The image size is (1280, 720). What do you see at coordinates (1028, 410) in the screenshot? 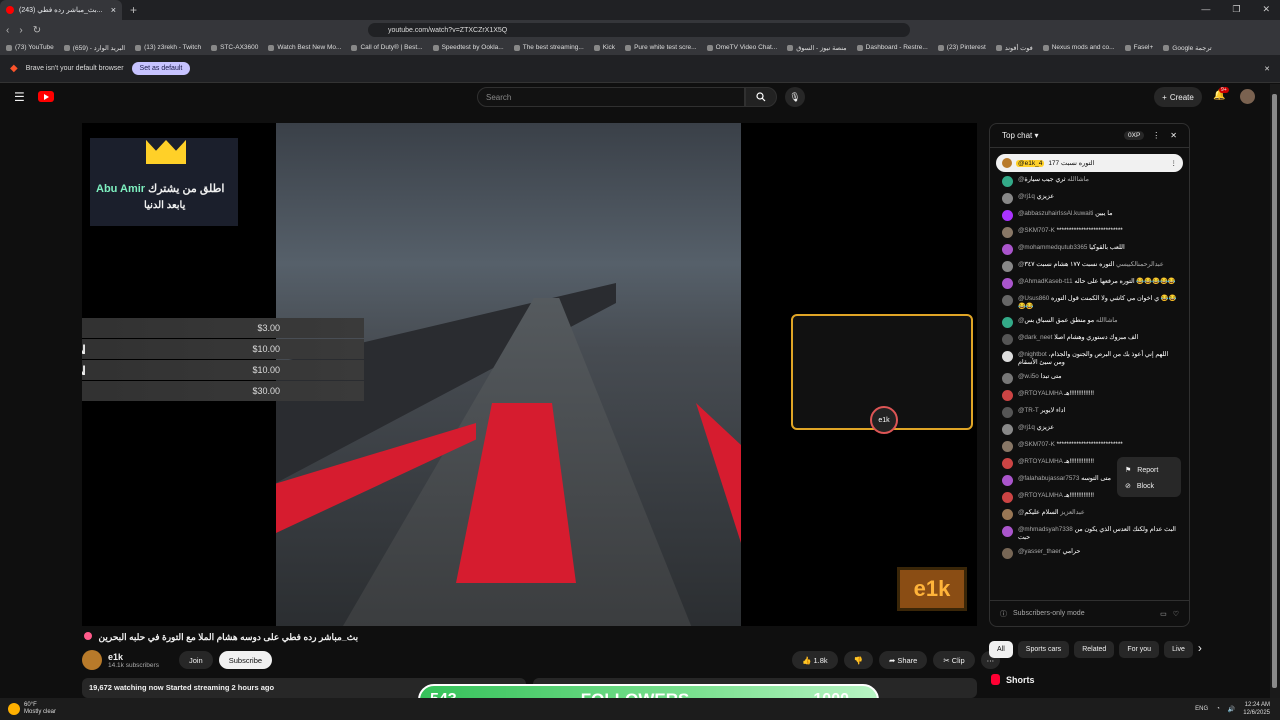
I see `chat-author: @TR-T` at bounding box center [1028, 410].